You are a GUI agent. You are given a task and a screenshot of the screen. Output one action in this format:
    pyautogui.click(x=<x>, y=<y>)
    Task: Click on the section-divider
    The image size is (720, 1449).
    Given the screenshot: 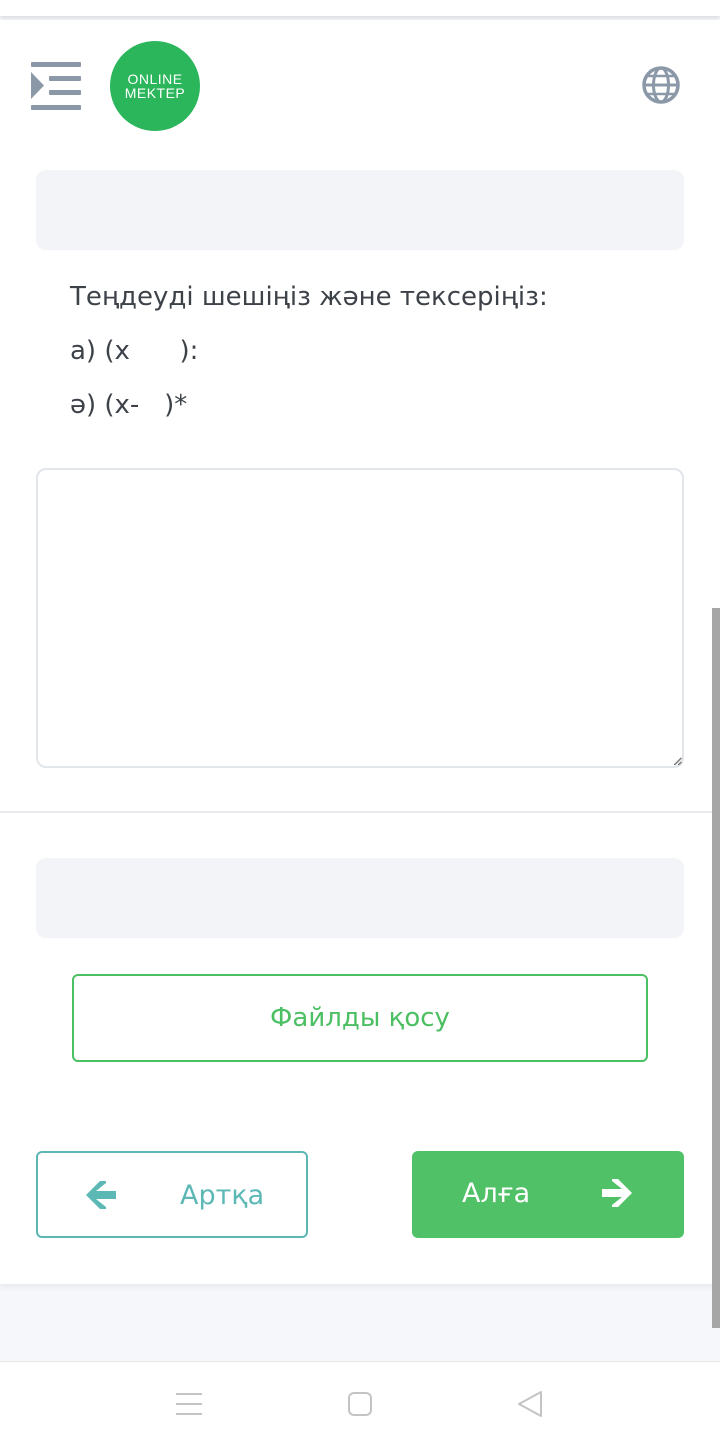 What is the action you would take?
    pyautogui.click(x=360, y=812)
    